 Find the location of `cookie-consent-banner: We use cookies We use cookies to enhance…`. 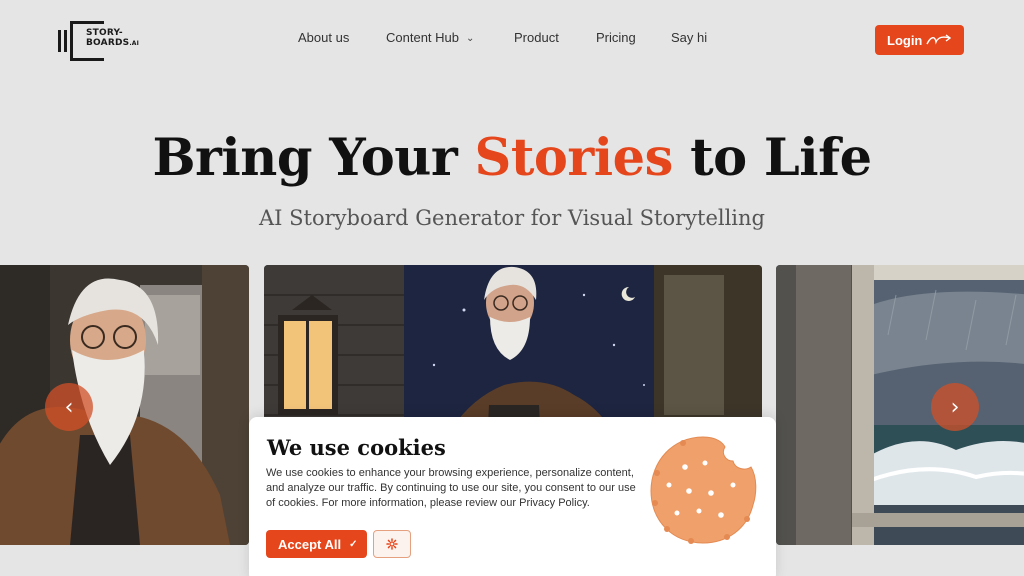

cookie-consent-banner: We use cookies We use cookies to enhance… is located at coordinates (512, 496).